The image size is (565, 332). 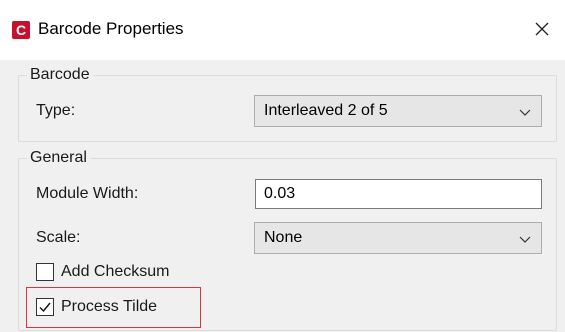 What do you see at coordinates (326, 110) in the screenshot?
I see `type-dropdown-value: Interleaved 2 of 5` at bounding box center [326, 110].